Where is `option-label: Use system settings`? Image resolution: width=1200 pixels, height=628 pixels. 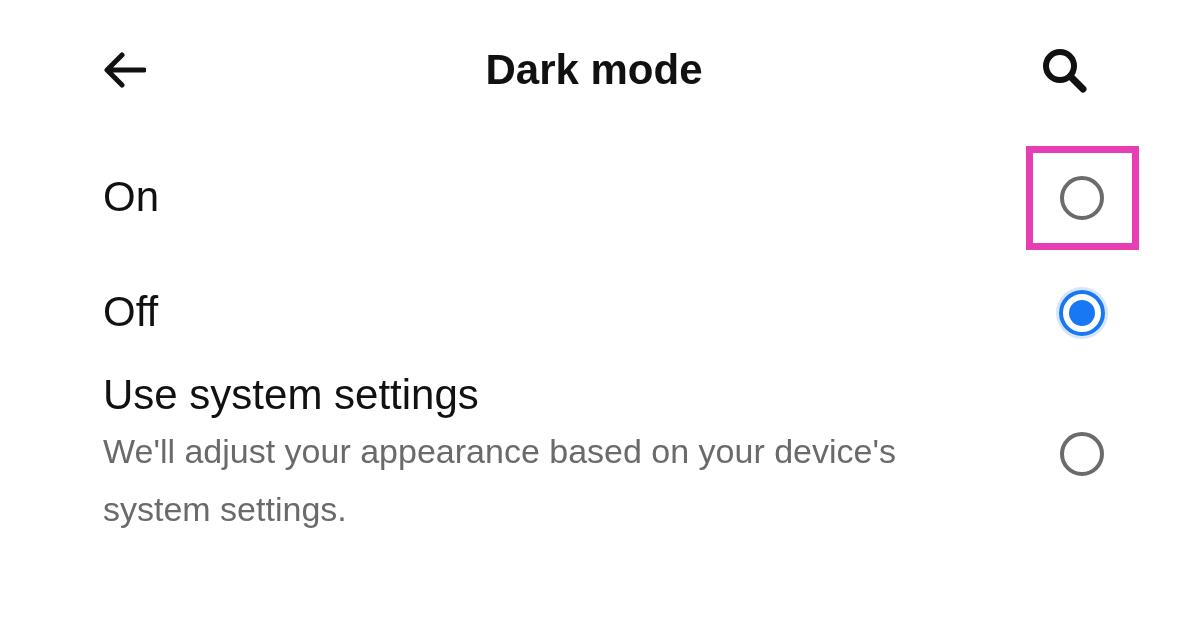 option-label: Use system settings is located at coordinates (291, 395).